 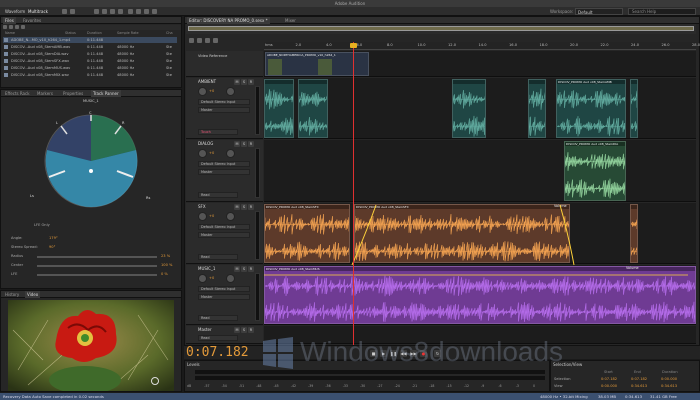 What do you see at coordinates (169, 33) in the screenshot?
I see `column-channels: Cha` at bounding box center [169, 33].